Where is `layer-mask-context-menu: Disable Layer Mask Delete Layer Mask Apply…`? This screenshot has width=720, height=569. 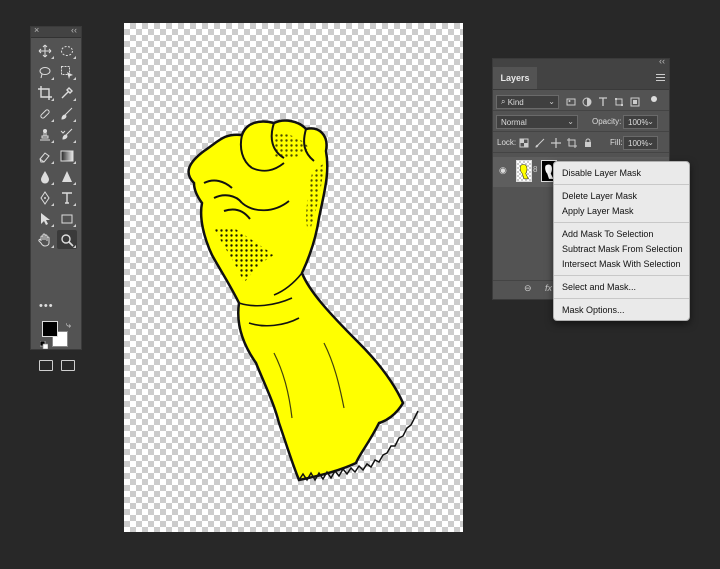 layer-mask-context-menu: Disable Layer Mask Delete Layer Mask Apply… is located at coordinates (621, 241).